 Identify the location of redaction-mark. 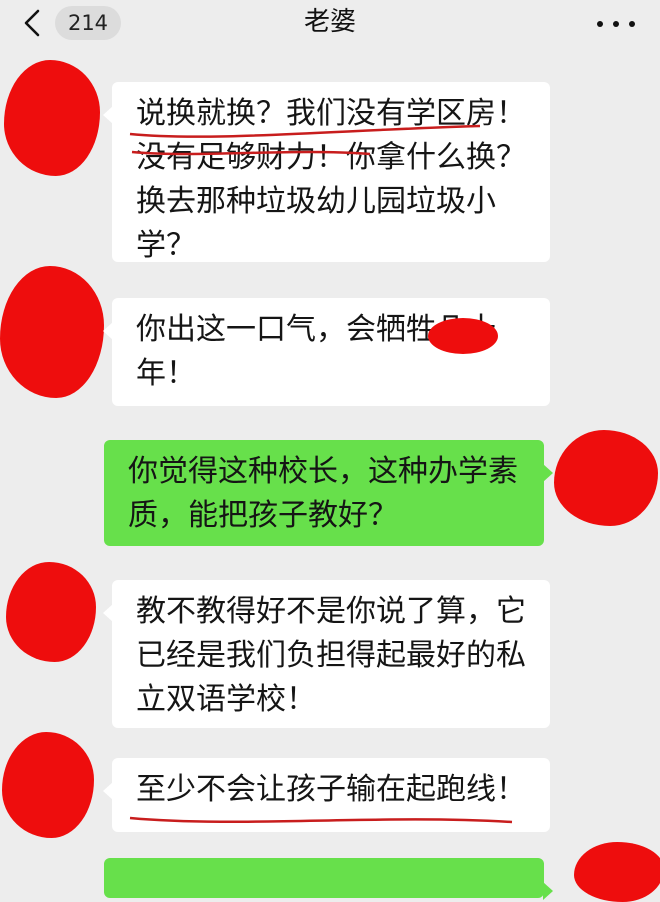
(463, 336).